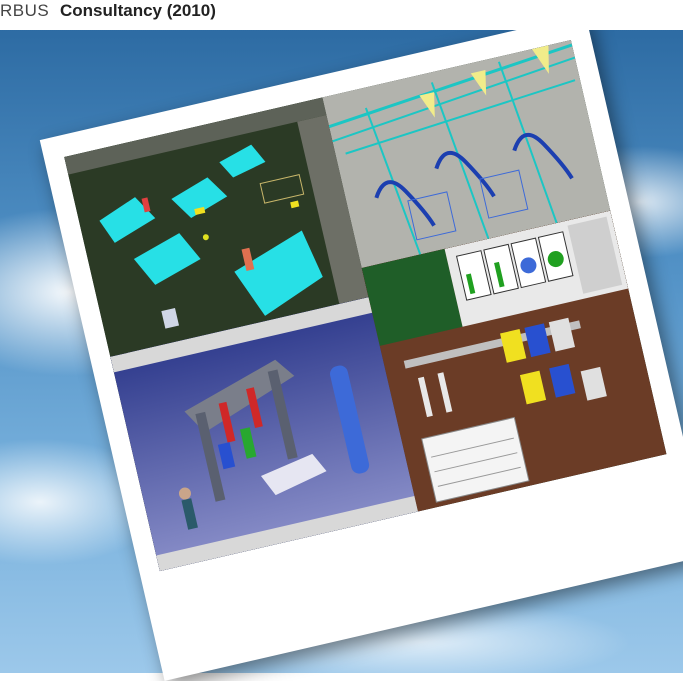 This screenshot has height=681, width=683. What do you see at coordinates (25, 10) in the screenshot?
I see `company-name-fragment: RBUS` at bounding box center [25, 10].